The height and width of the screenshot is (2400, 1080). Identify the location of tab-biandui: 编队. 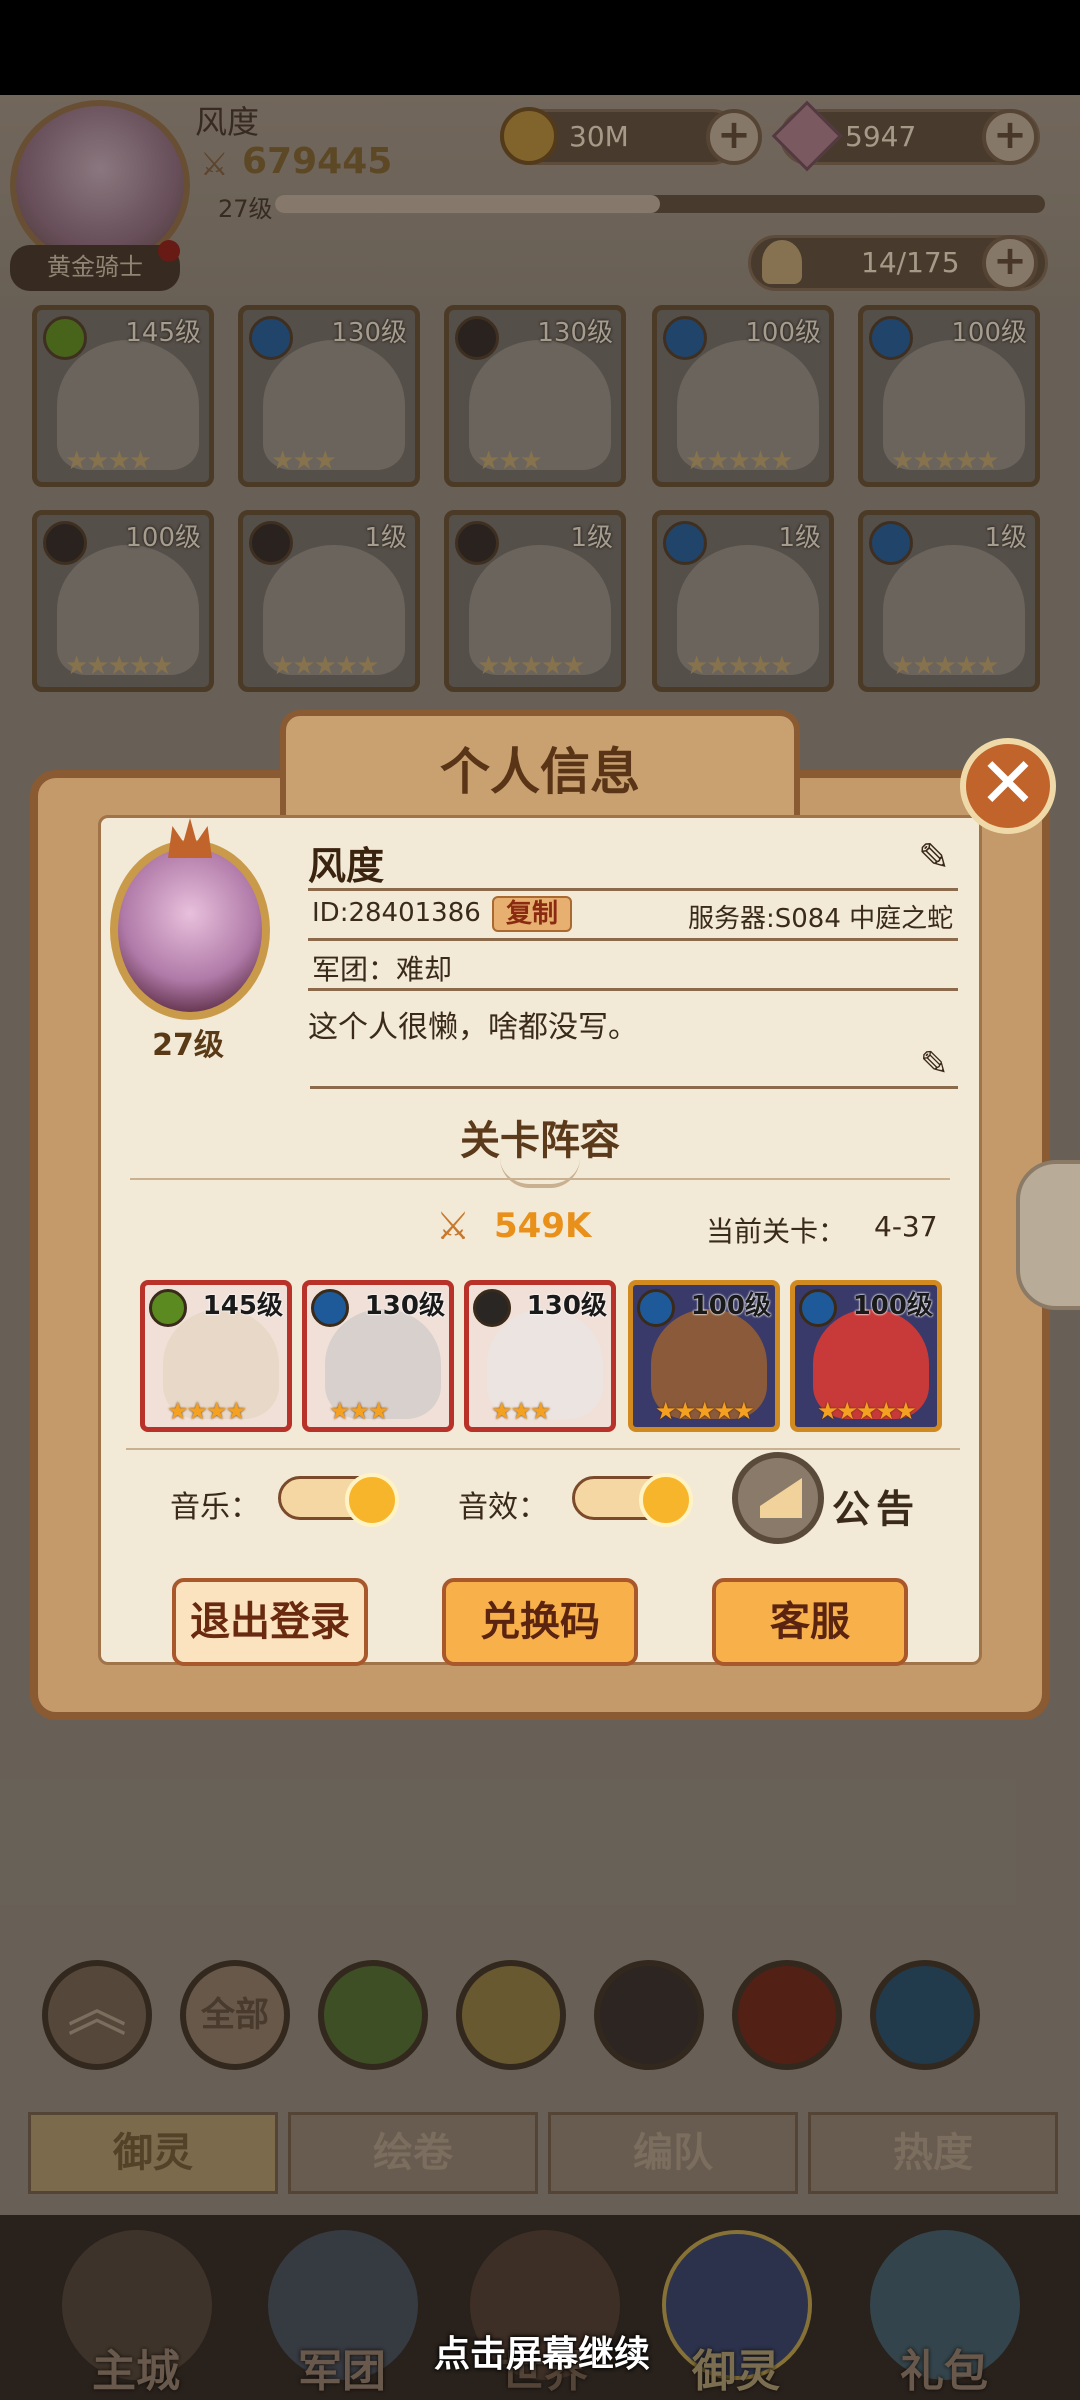
(673, 2153).